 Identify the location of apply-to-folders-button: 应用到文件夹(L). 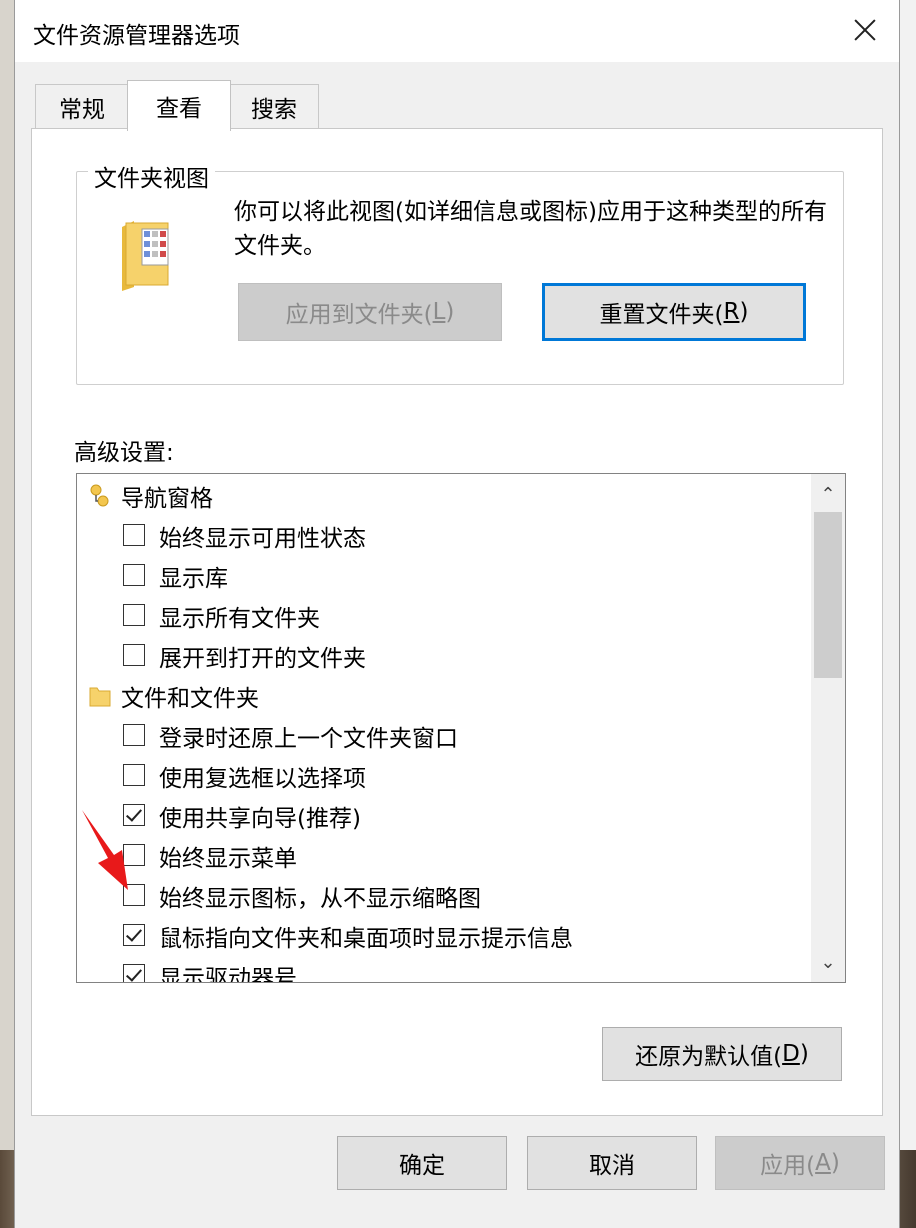
(370, 312).